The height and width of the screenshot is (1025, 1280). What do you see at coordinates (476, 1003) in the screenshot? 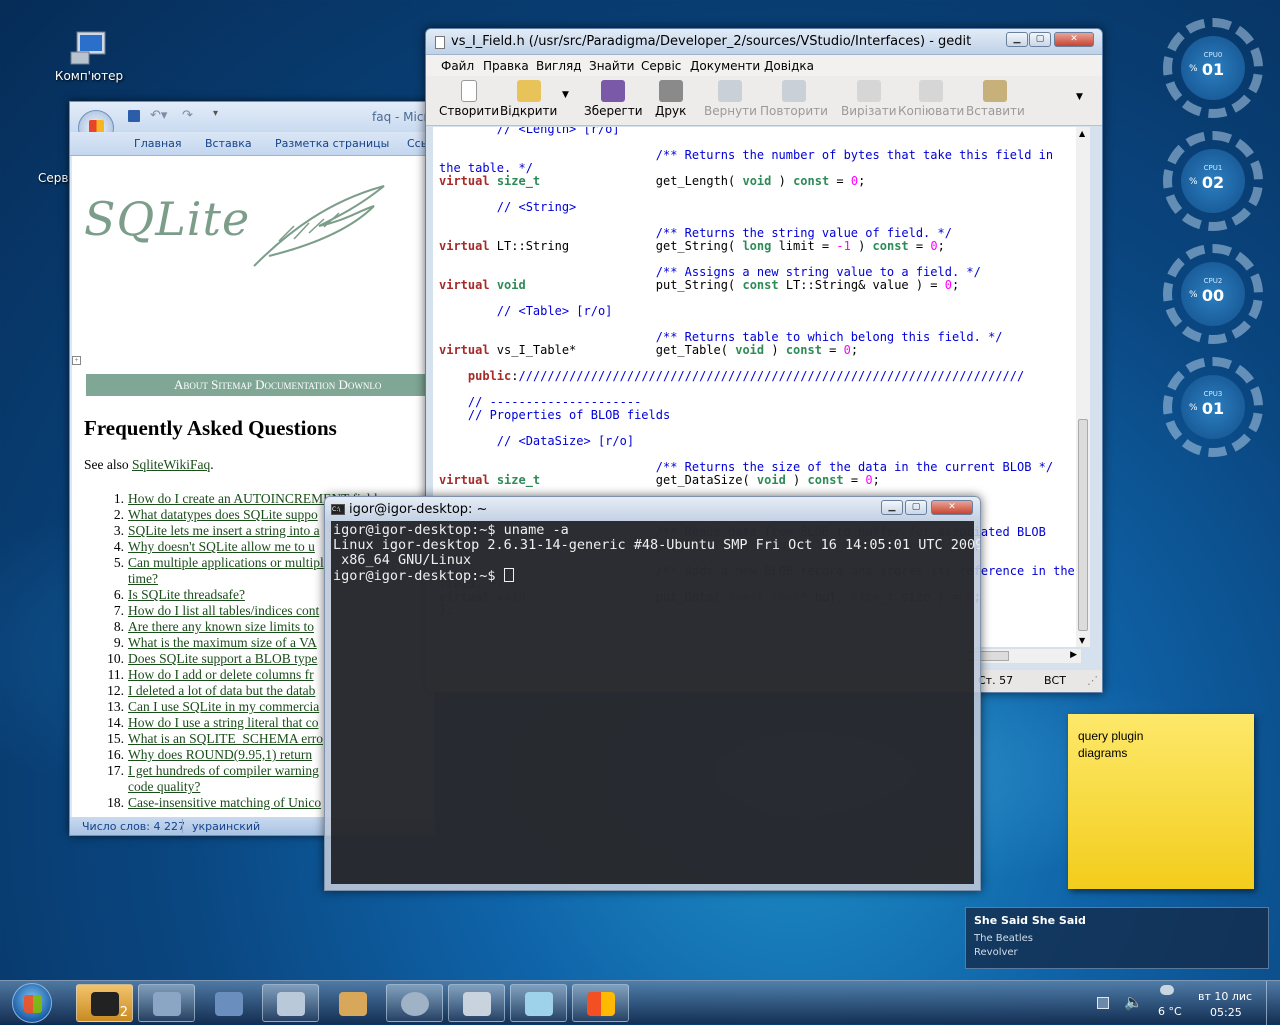
I see `taskbar-explorer` at bounding box center [476, 1003].